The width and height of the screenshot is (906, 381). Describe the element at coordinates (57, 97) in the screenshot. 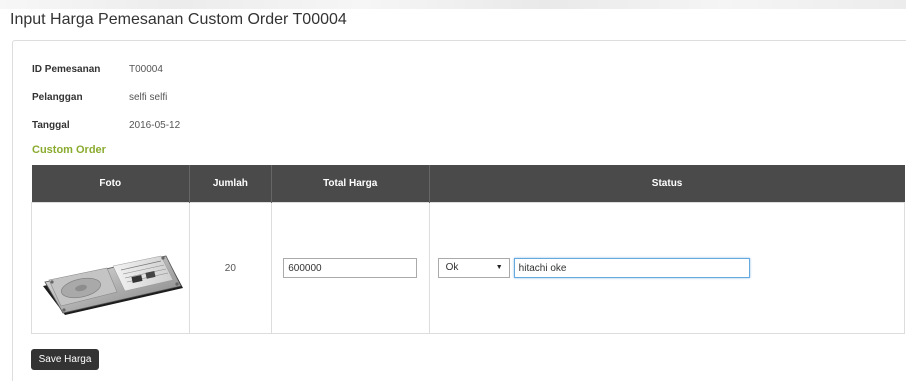

I see `customer-label: Pelanggan` at that location.